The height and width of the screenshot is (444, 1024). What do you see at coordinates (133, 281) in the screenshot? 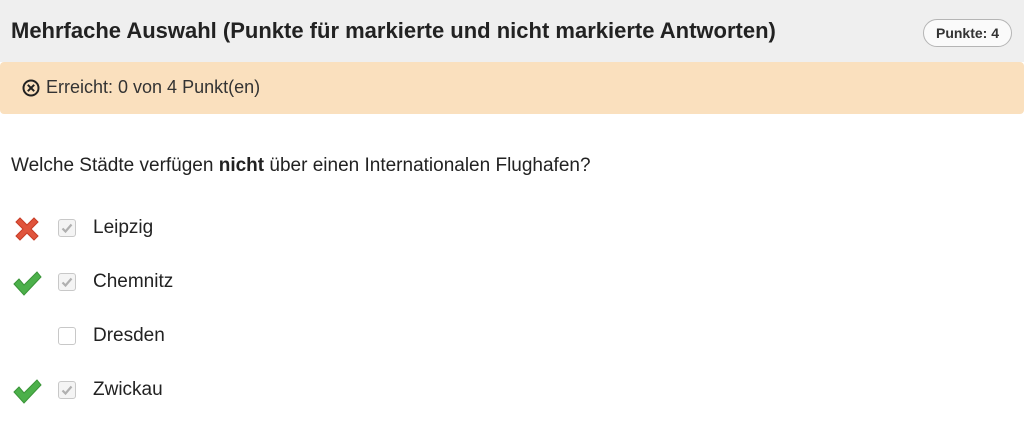
I see `answer-label: Chemnitz` at bounding box center [133, 281].